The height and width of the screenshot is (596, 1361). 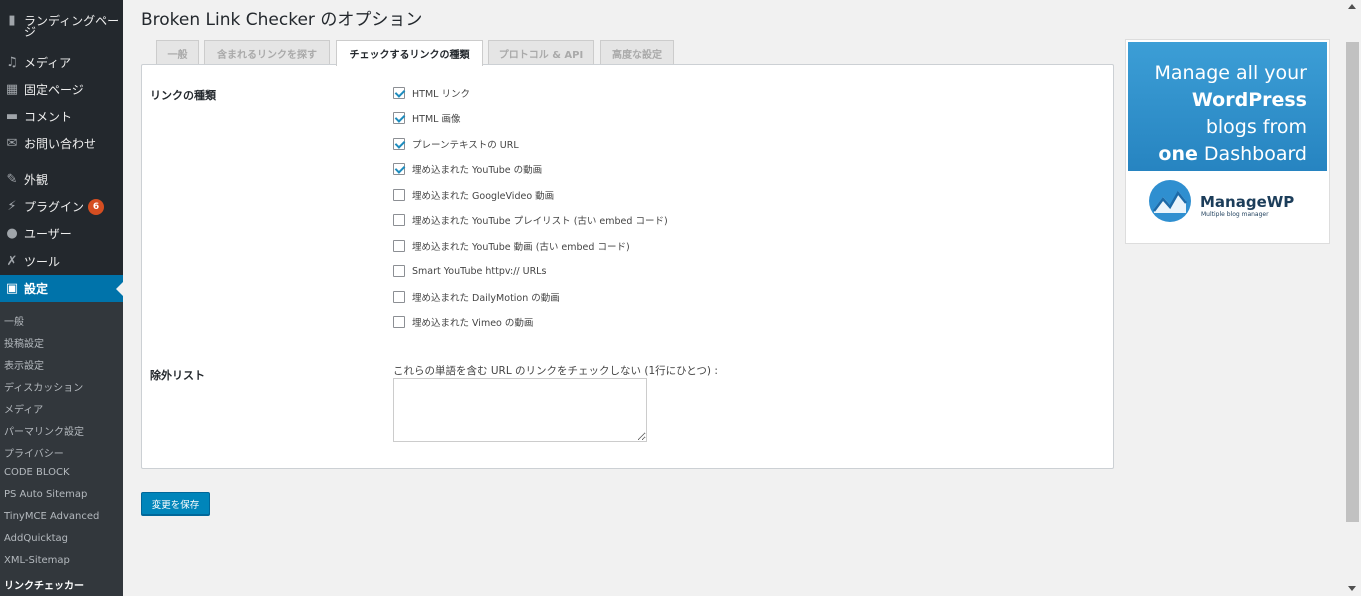 What do you see at coordinates (42, 262) in the screenshot?
I see `sidebar-item-label: ツール` at bounding box center [42, 262].